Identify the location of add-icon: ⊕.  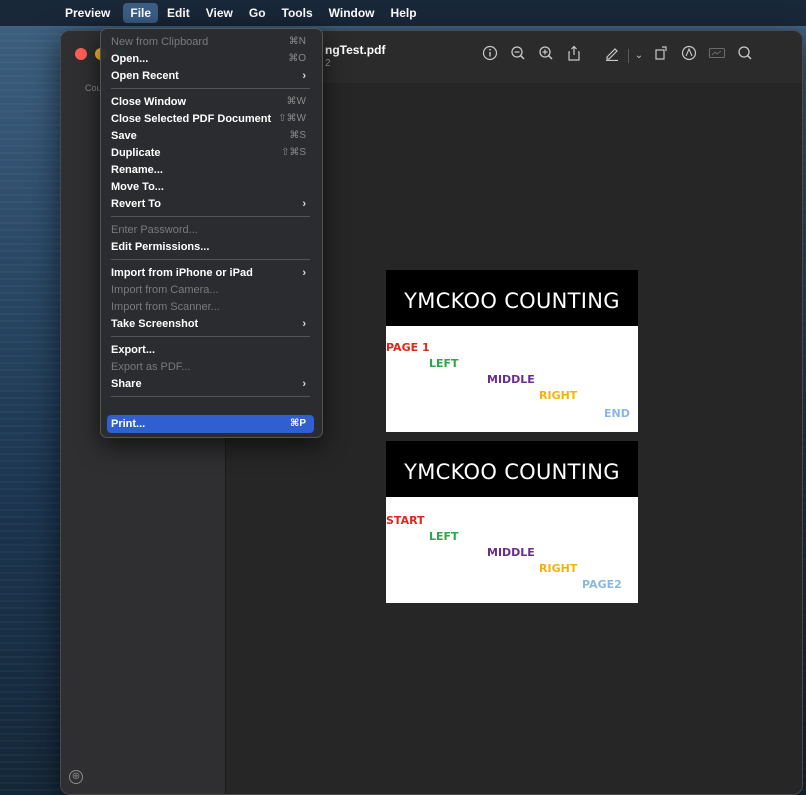
(76, 777).